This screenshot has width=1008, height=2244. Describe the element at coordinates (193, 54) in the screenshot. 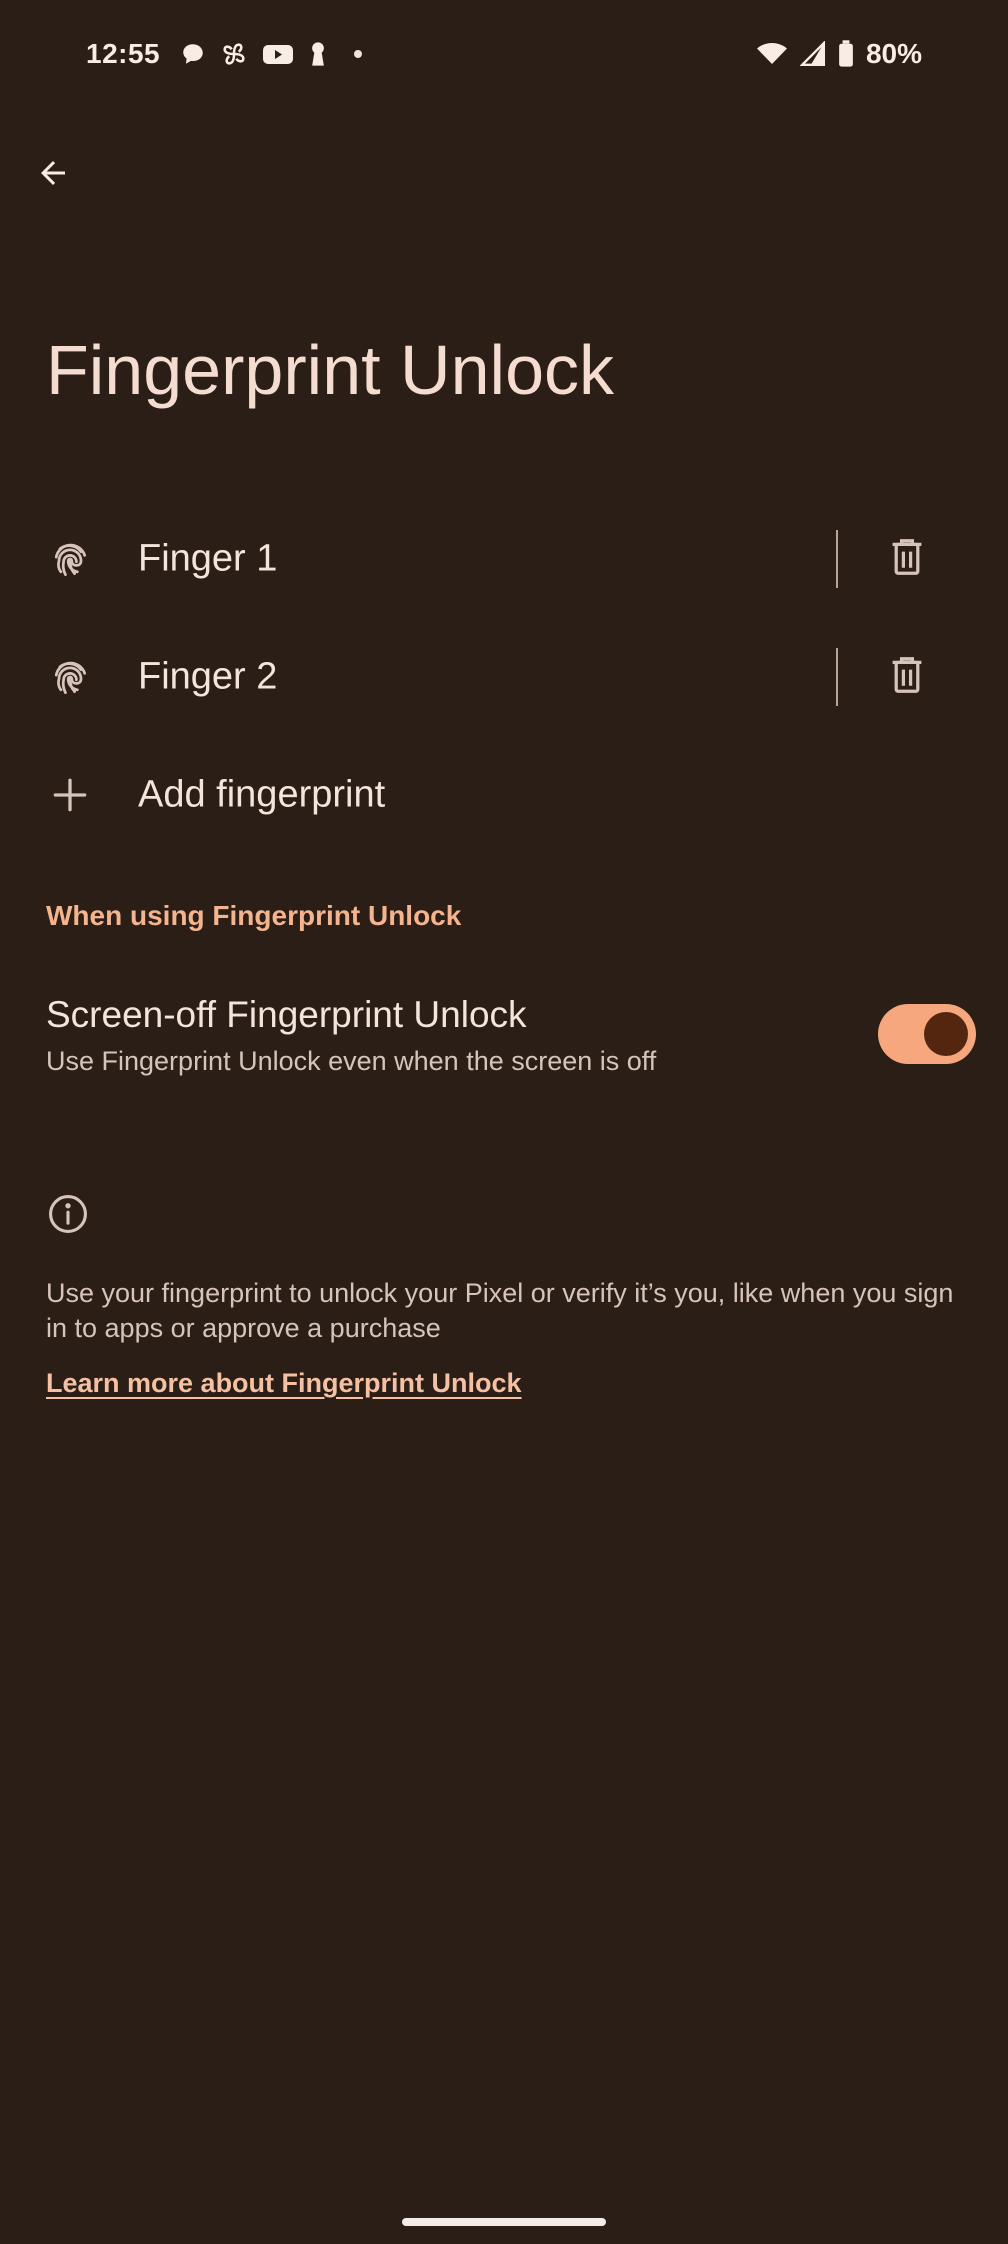

I see `chat-bubble-icon` at that location.